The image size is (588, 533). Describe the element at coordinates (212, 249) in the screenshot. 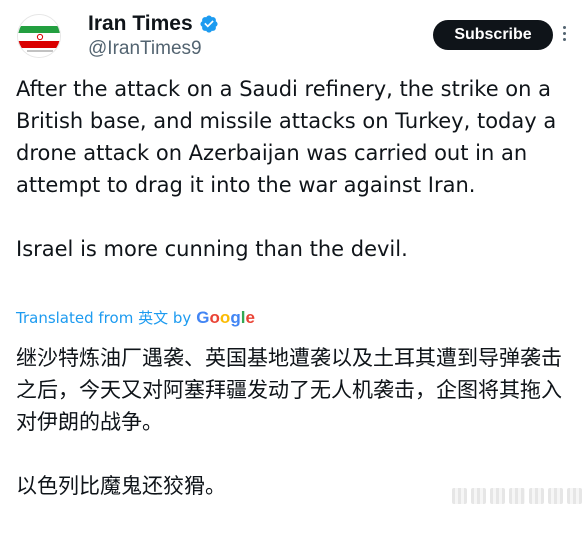

I see `tweet-paragraph: Israel is more cunning than the devil.` at that location.